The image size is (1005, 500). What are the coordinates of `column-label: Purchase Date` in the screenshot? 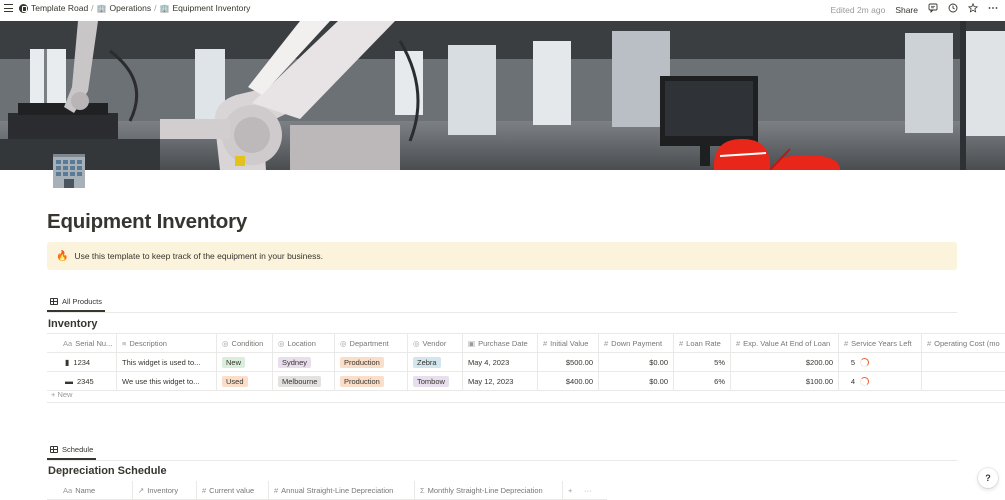 It's located at (503, 343).